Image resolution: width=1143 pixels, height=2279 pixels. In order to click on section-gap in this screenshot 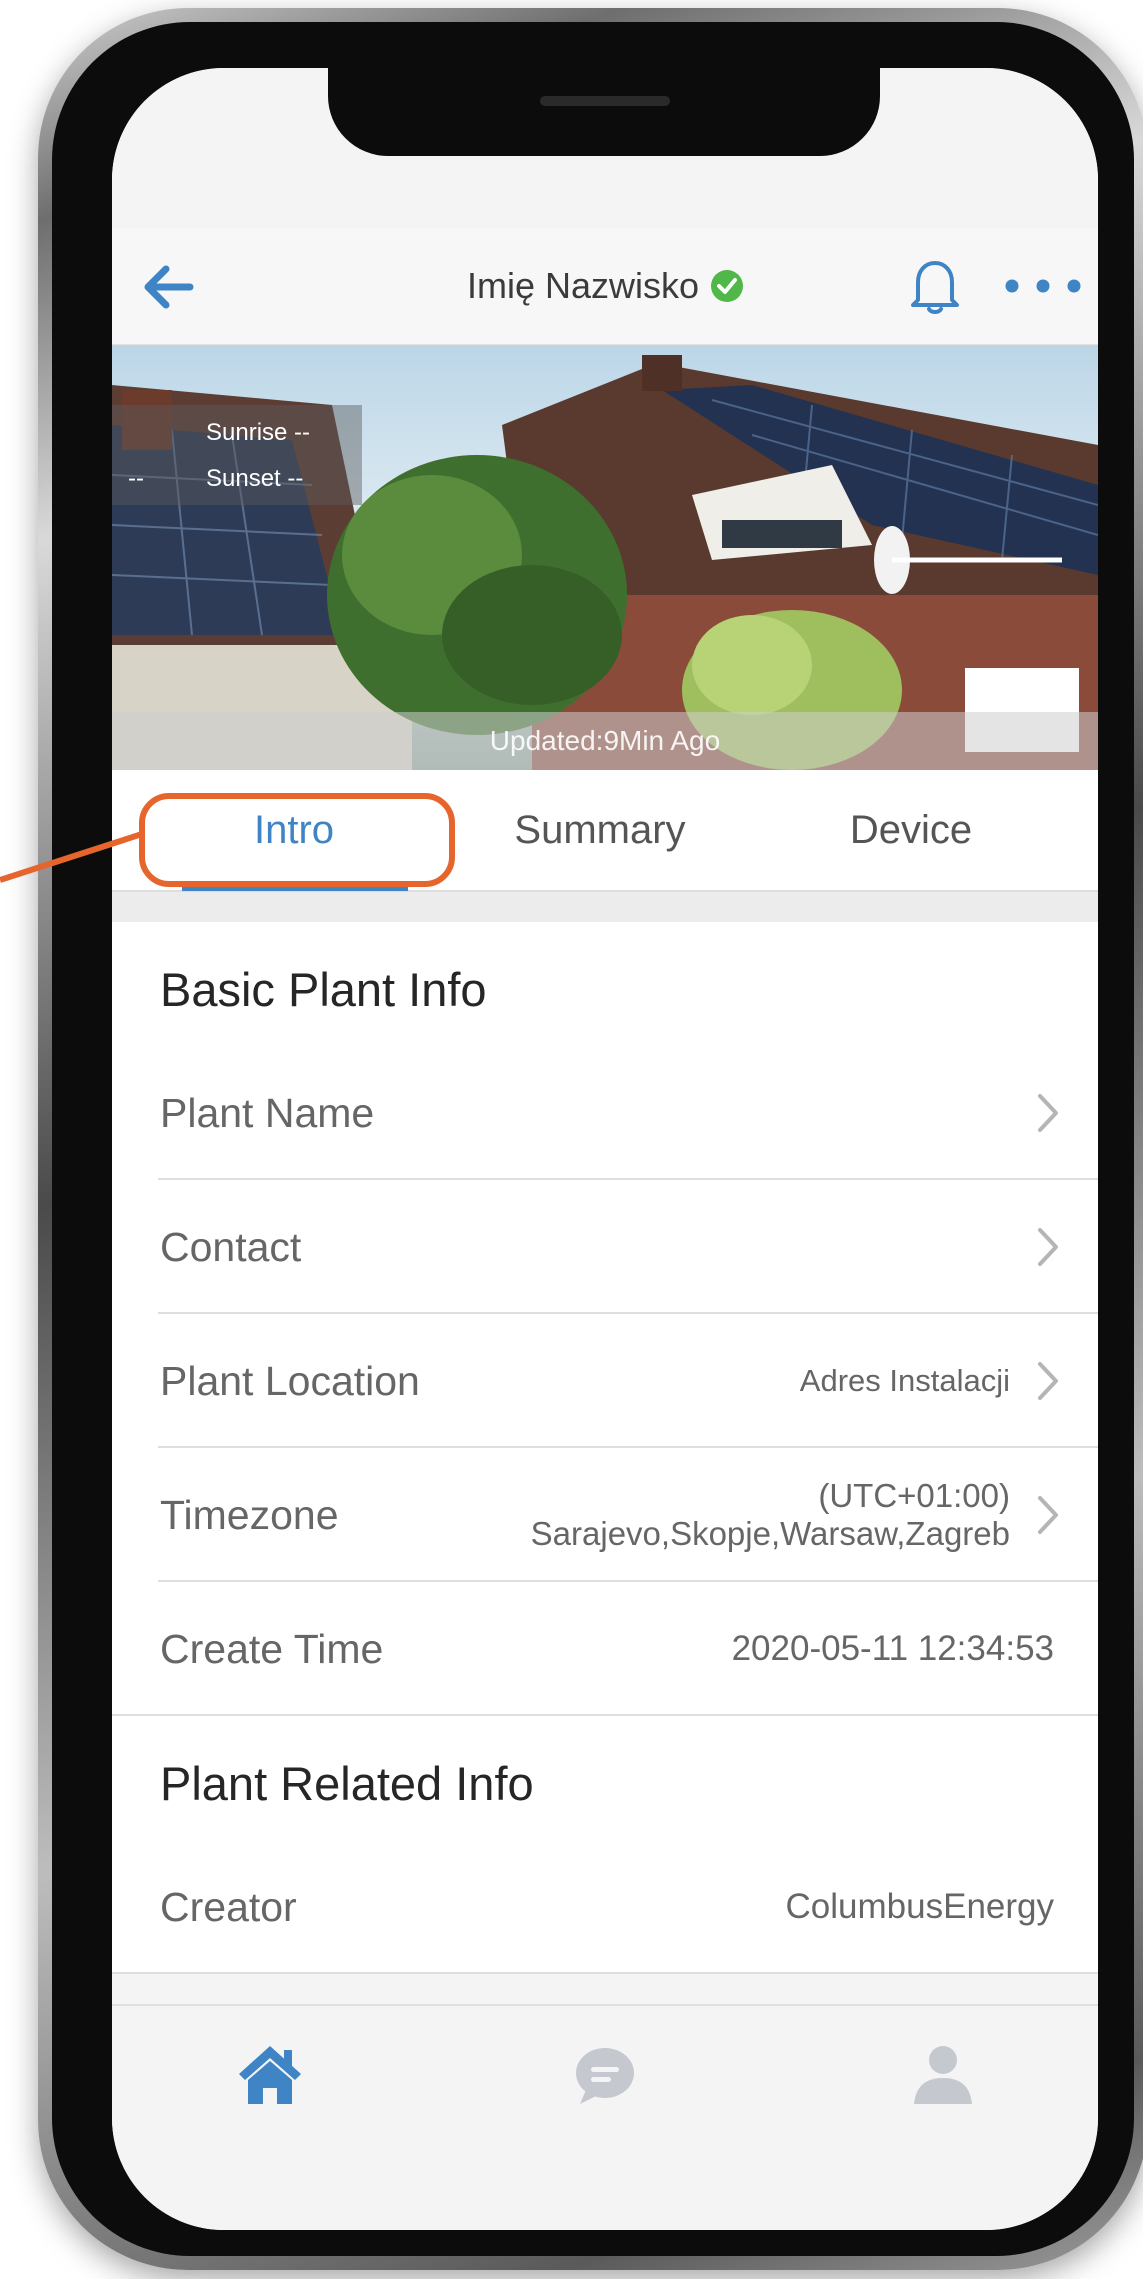, I will do `click(605, 907)`.